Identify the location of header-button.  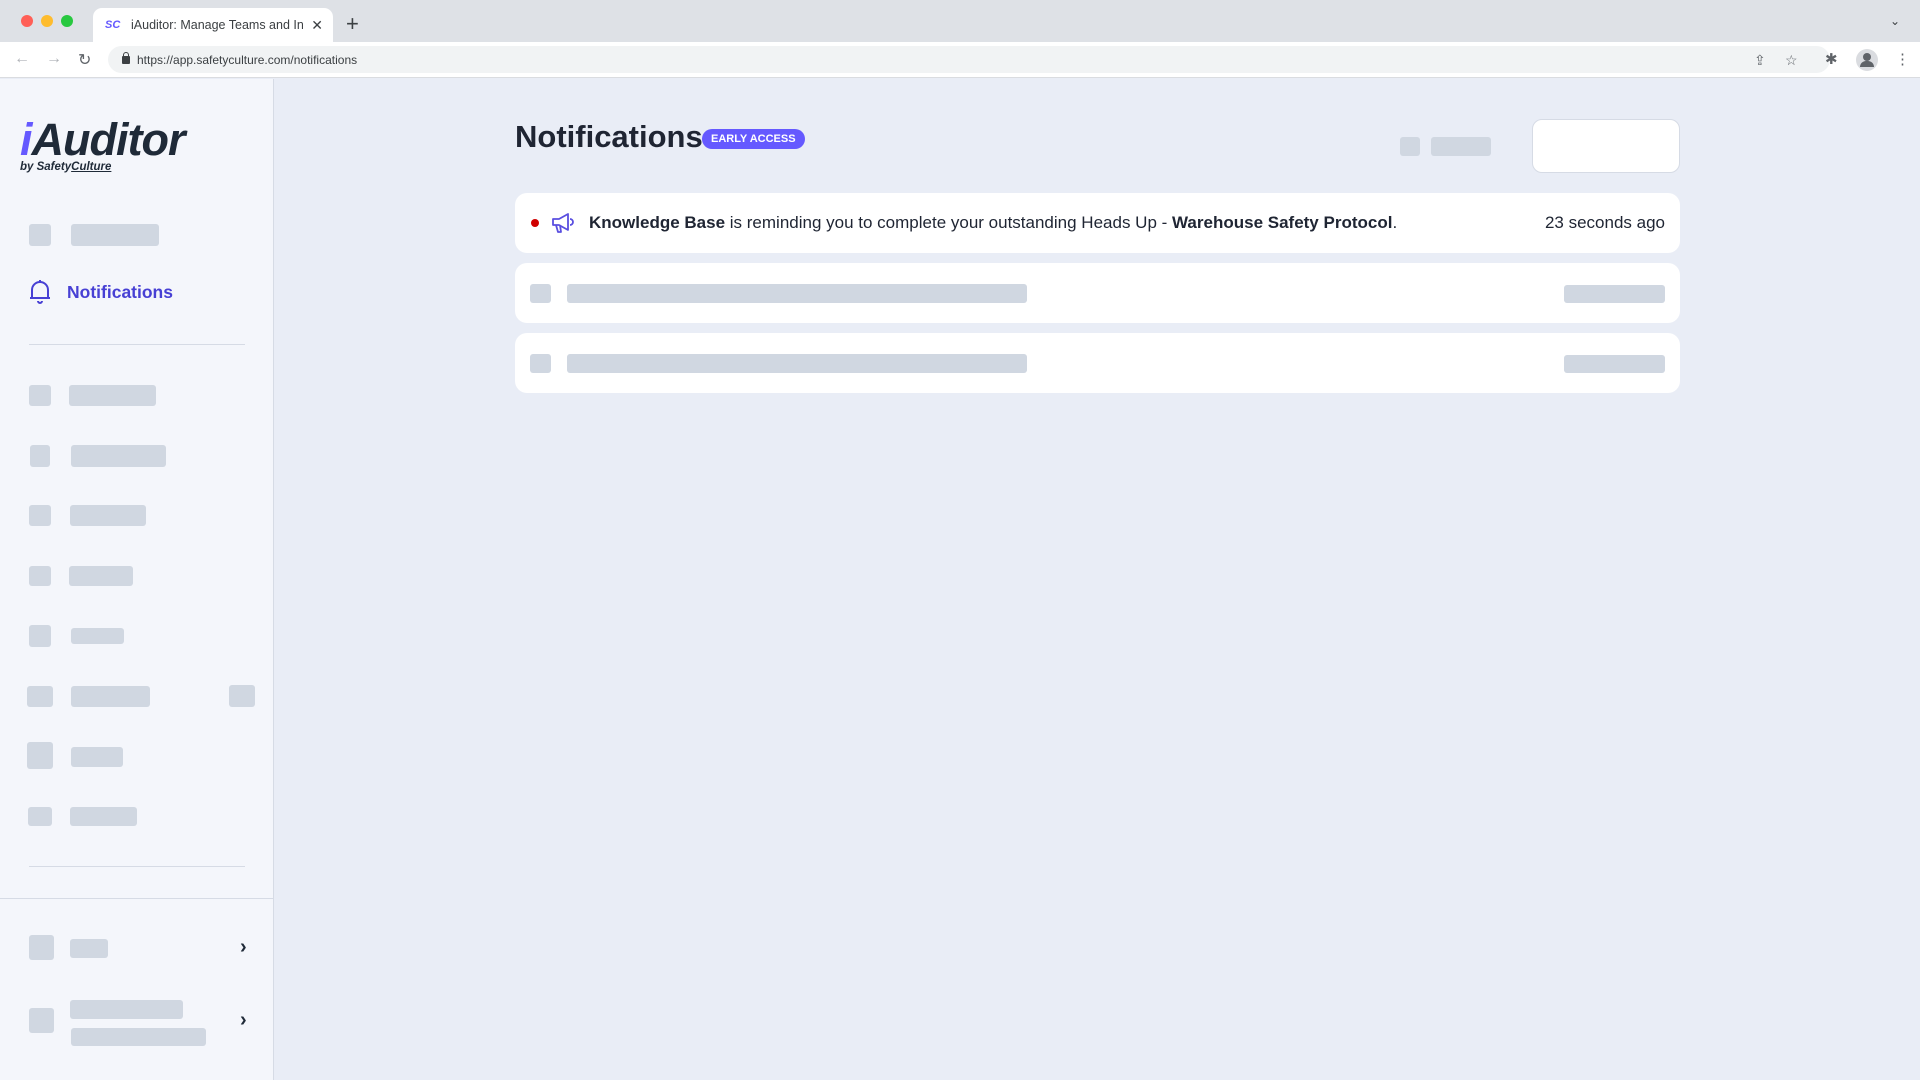
(1606, 146).